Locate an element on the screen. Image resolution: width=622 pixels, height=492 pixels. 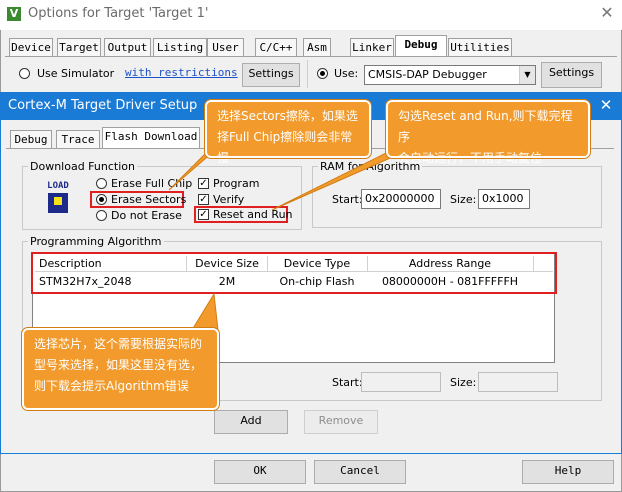
ok-button: OK is located at coordinates (260, 472).